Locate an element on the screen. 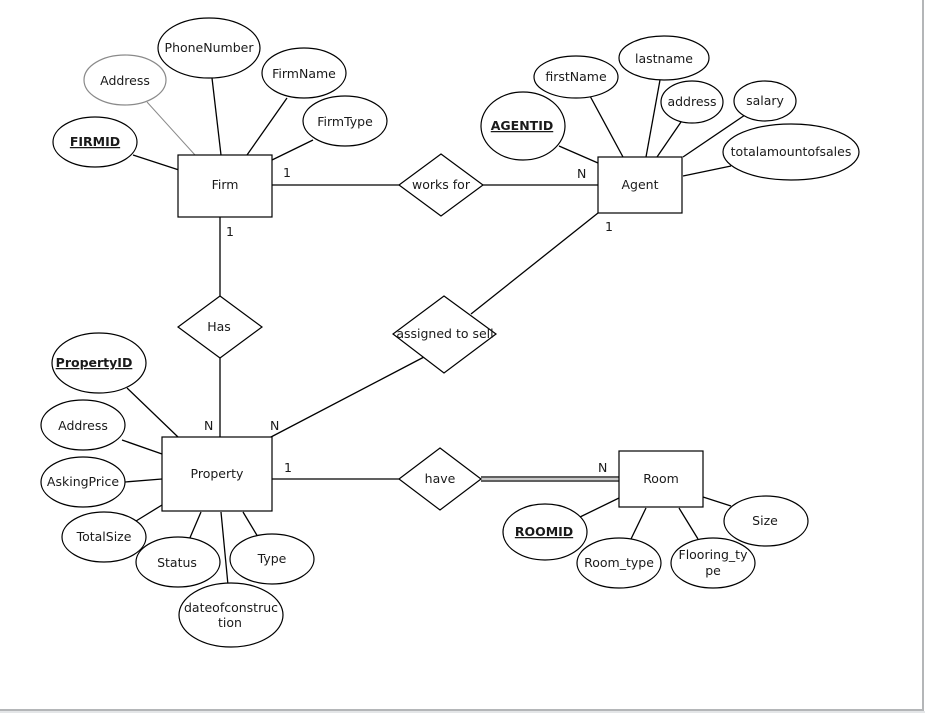 This screenshot has height=713, width=925. attr-room-flooringtype-line1: Flooring_ty is located at coordinates (714, 554).